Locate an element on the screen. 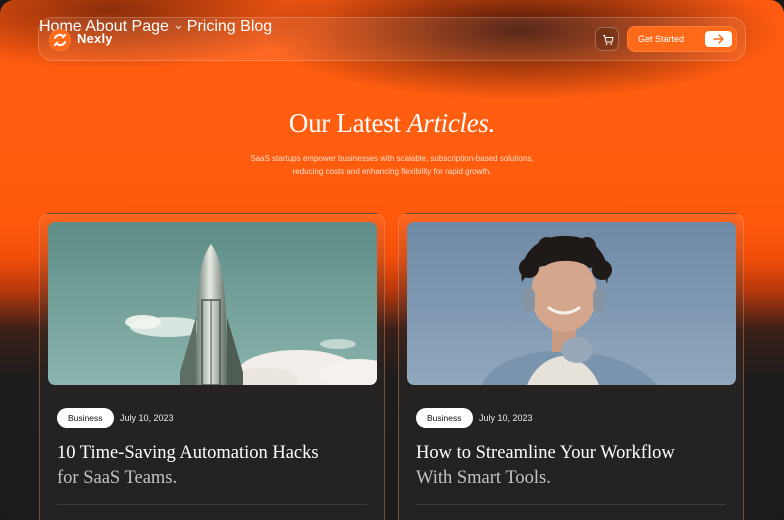 This screenshot has height=520, width=784. person-image is located at coordinates (571, 303).